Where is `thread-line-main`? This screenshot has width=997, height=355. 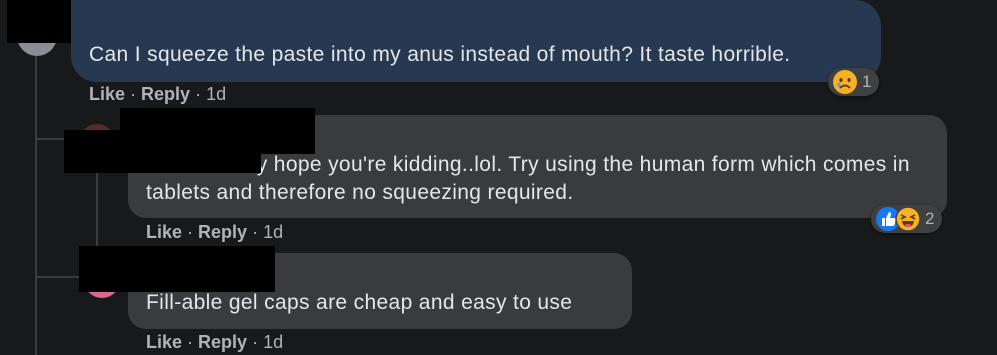 thread-line-main is located at coordinates (36, 202).